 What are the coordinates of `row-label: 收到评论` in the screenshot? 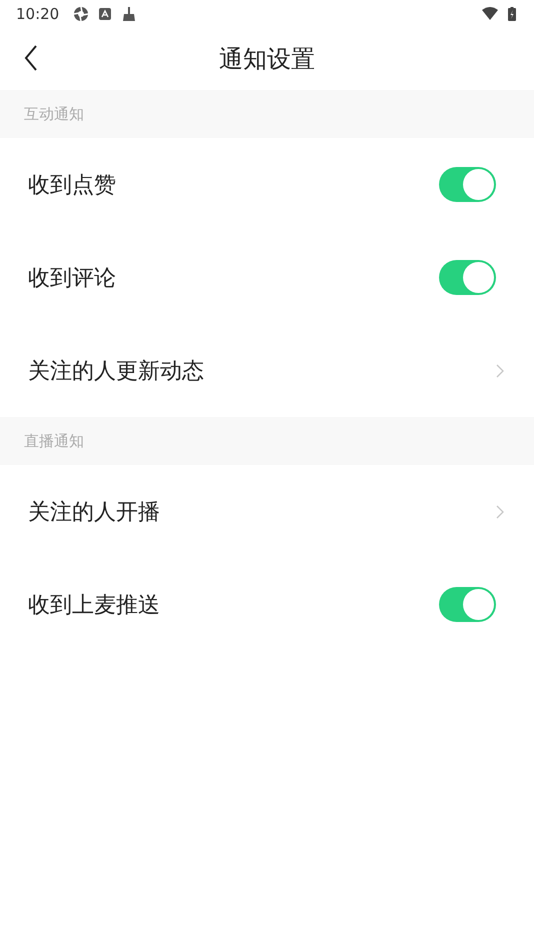 It's located at (72, 278).